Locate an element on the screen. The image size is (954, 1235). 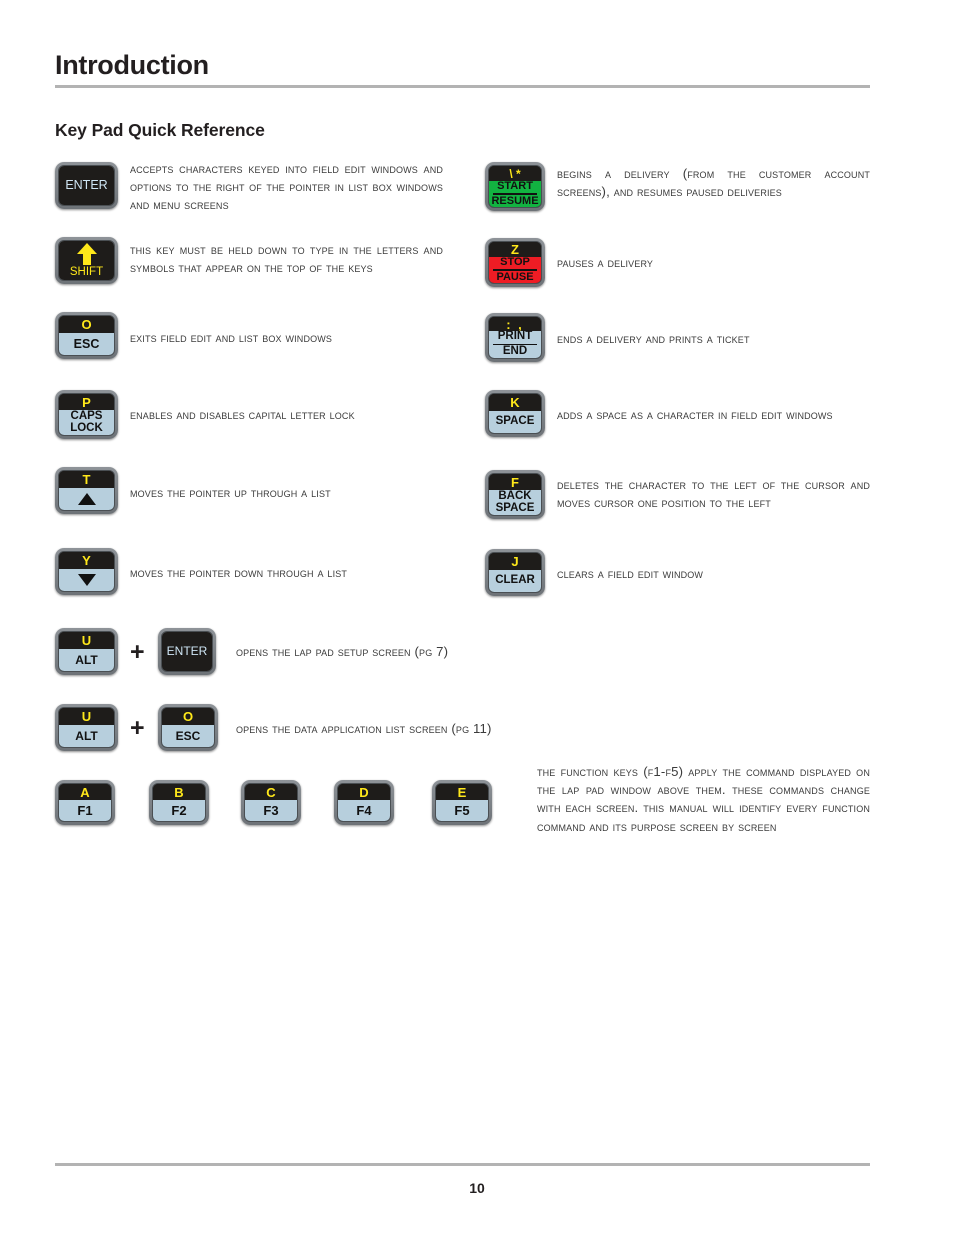
key-f3: C F3 is located at coordinates (271, 802).